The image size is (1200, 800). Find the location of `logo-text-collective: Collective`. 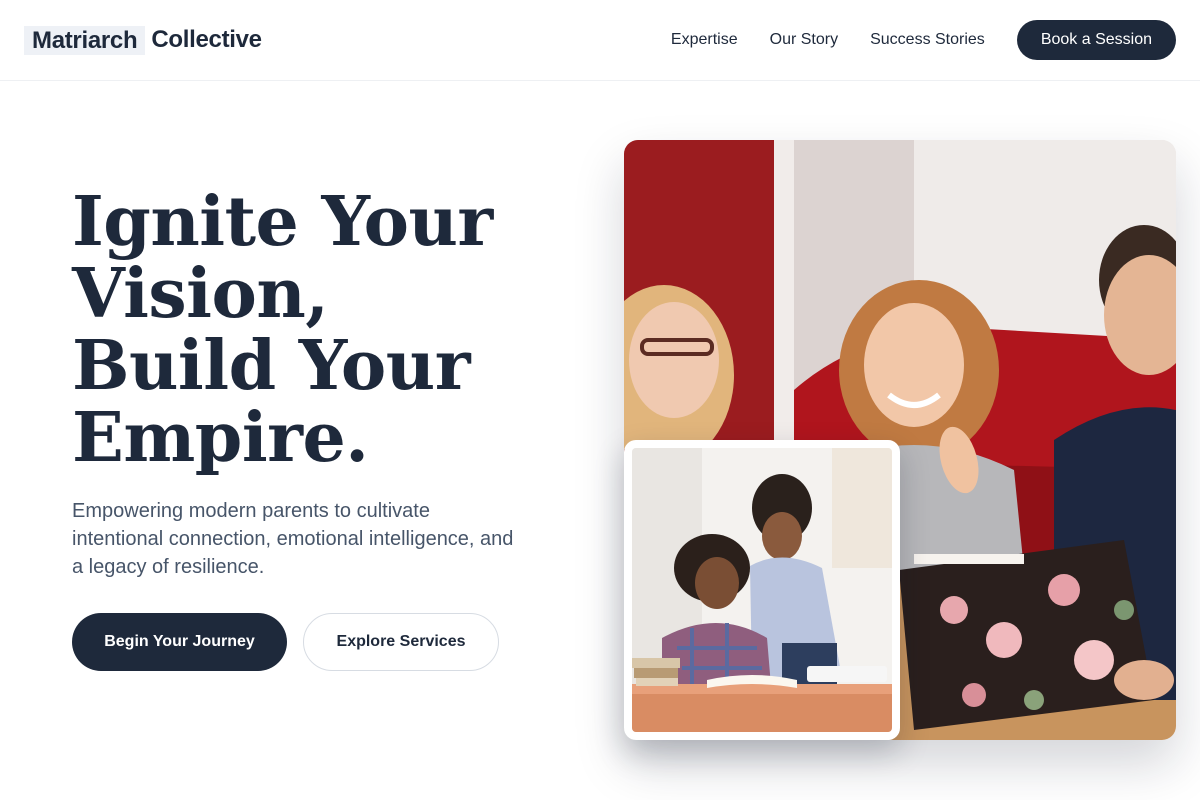

logo-text-collective: Collective is located at coordinates (206, 39).